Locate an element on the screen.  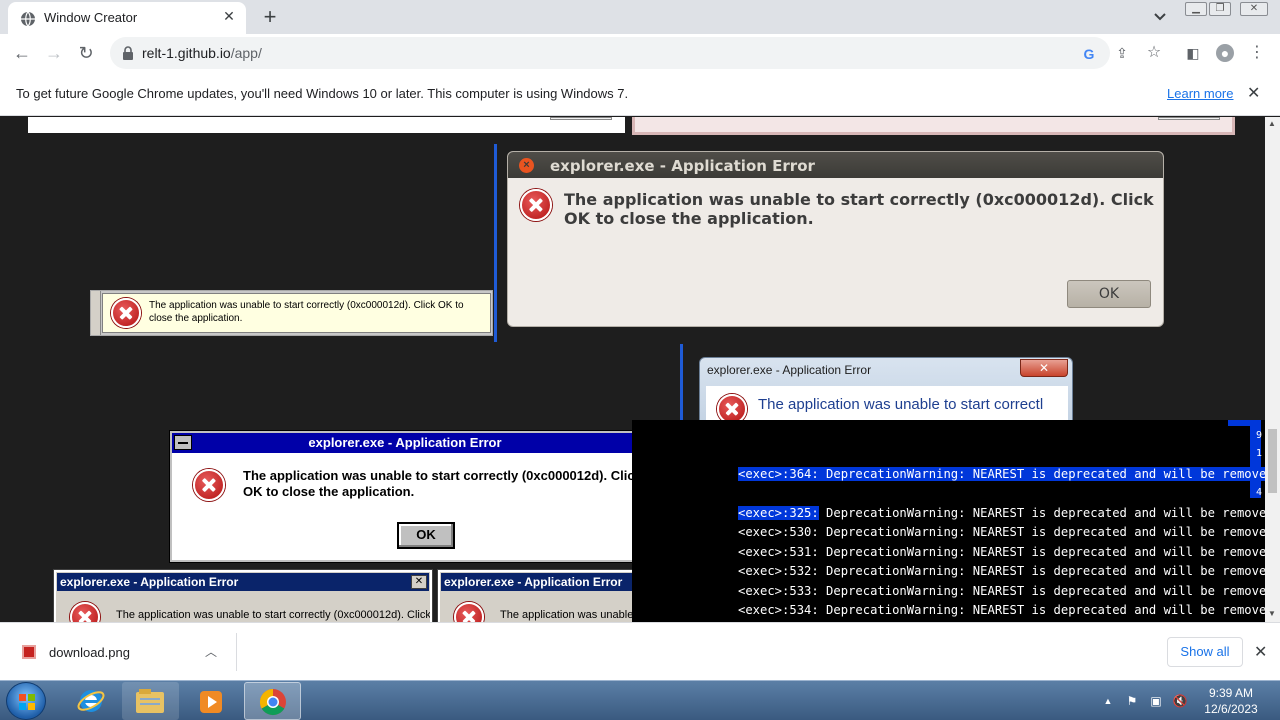
volume-muted-icon: 🔇 is located at coordinates (1180, 701).